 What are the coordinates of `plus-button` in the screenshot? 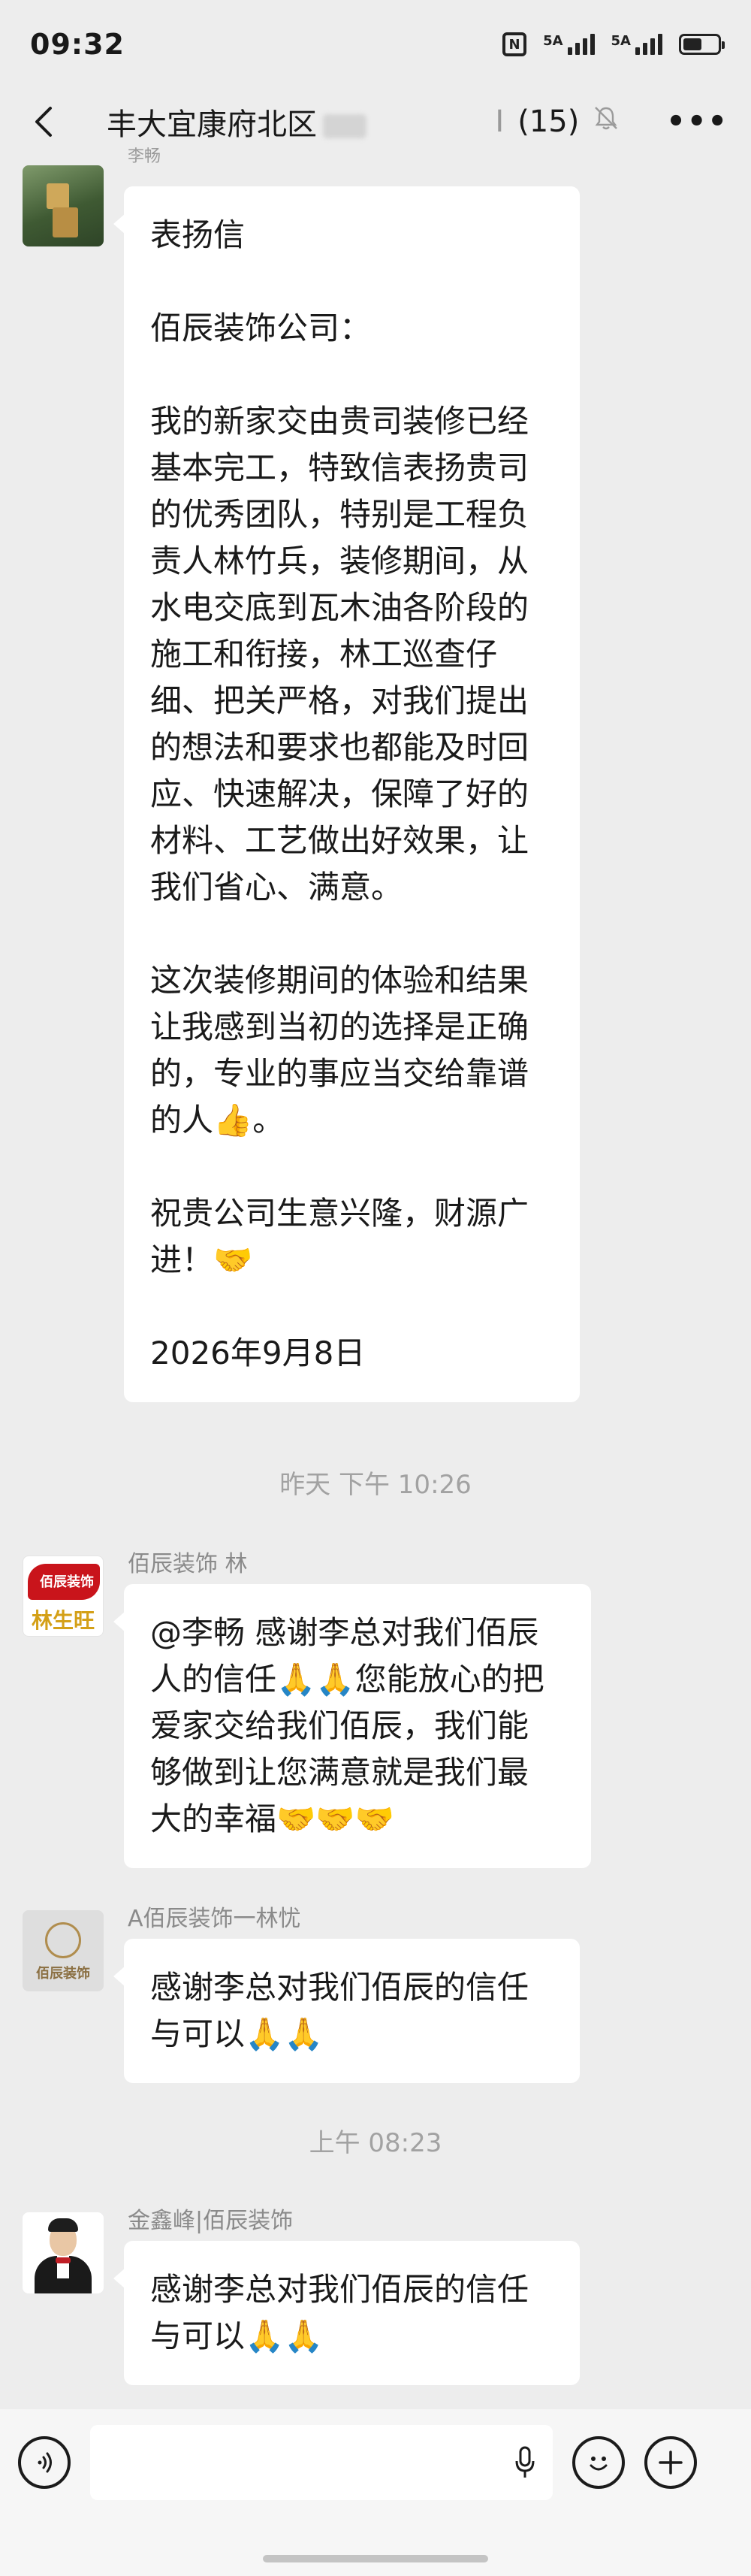 It's located at (671, 2462).